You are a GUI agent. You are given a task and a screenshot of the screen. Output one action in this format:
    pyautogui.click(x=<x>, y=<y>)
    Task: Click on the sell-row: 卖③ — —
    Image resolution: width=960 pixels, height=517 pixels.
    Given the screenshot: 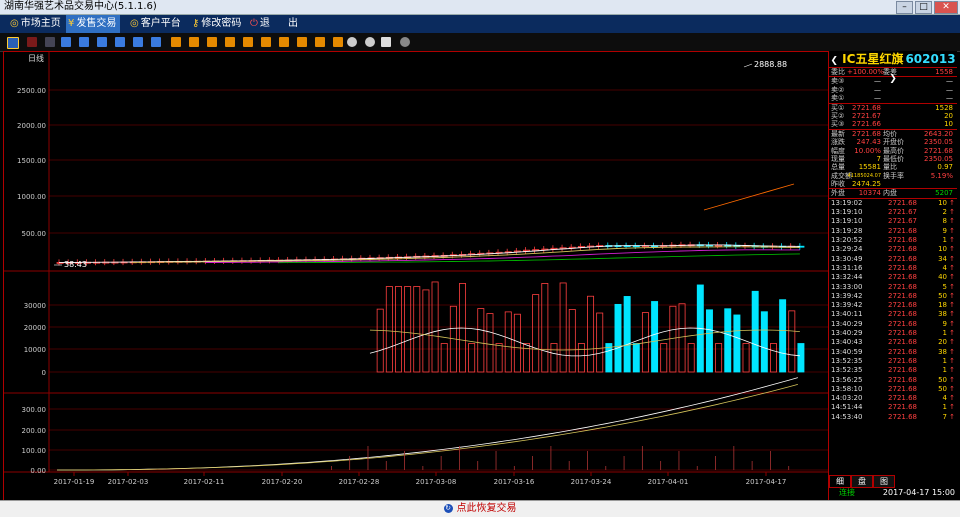 What is the action you would take?
    pyautogui.click(x=893, y=81)
    